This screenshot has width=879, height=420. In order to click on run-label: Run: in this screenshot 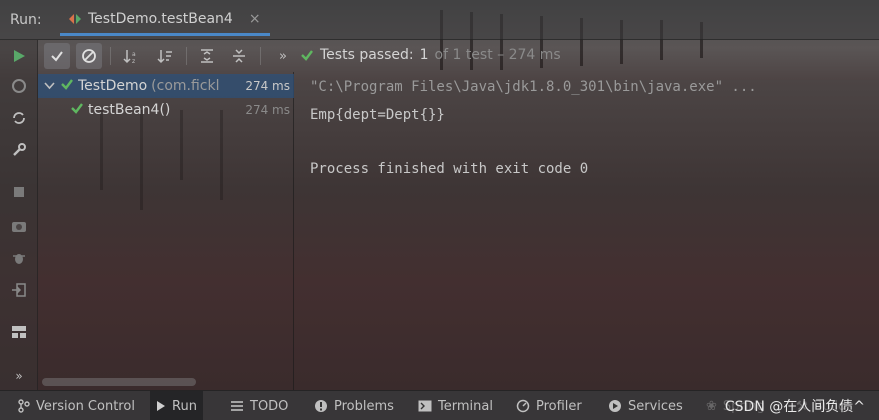, I will do `click(26, 20)`.